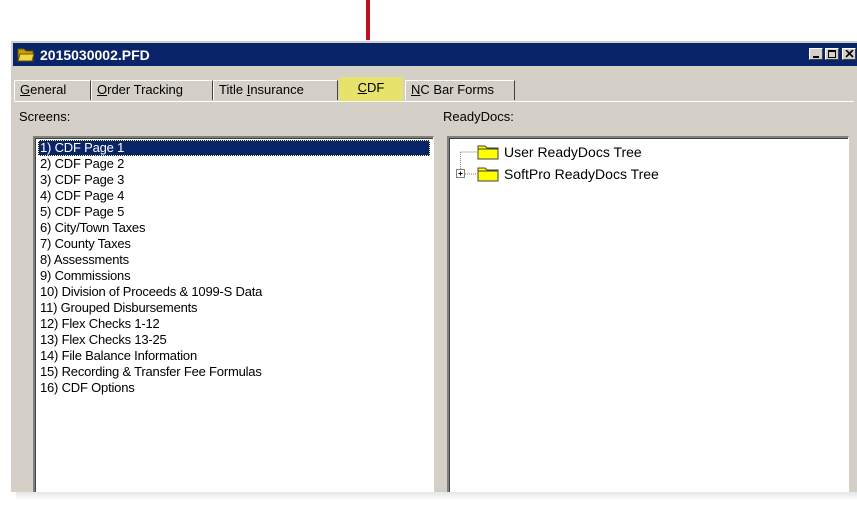 The height and width of the screenshot is (506, 857). I want to click on tab-order-tracking: Order Tracking, so click(152, 90).